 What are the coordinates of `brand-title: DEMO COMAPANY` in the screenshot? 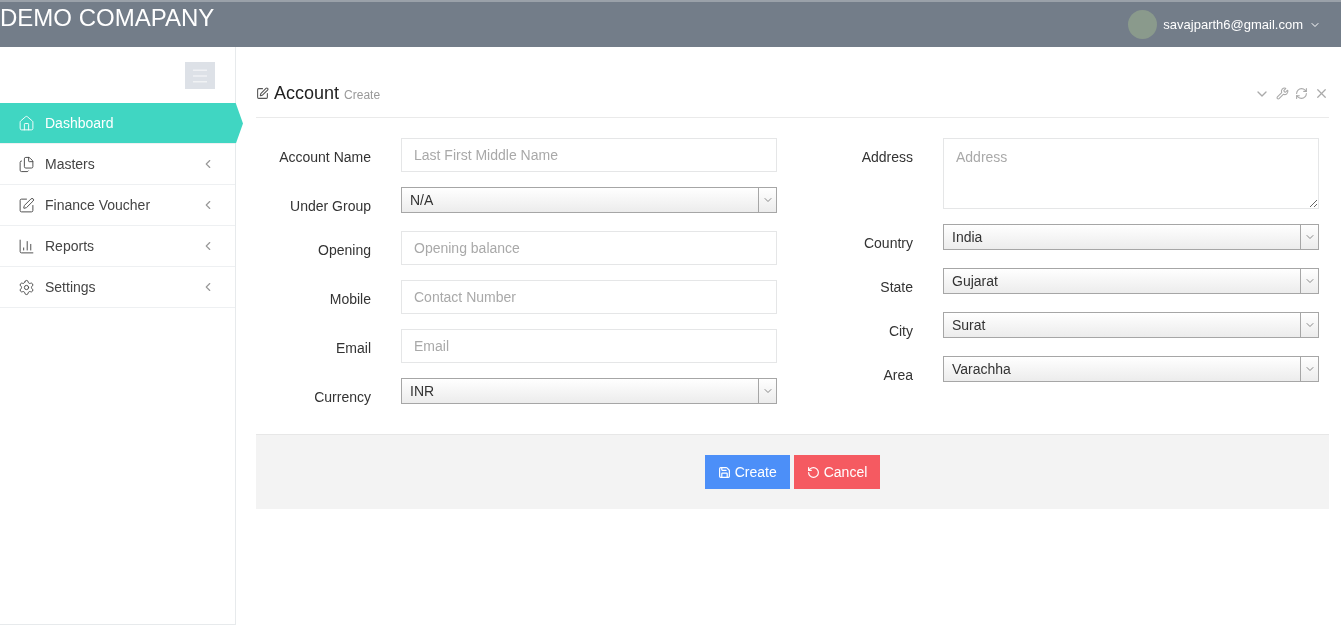 It's located at (107, 18).